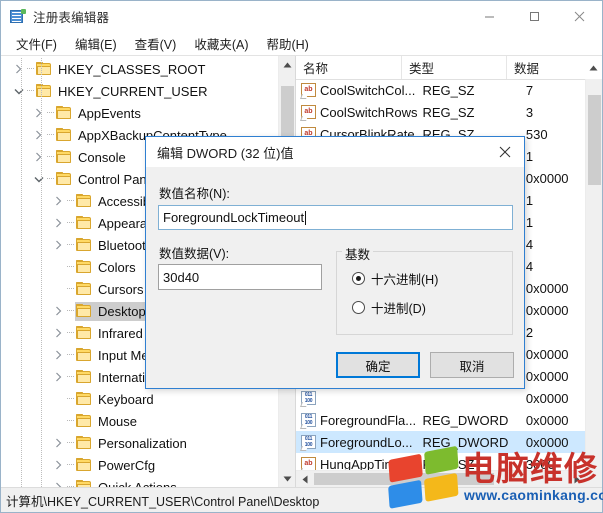 This screenshot has height=513, width=603. What do you see at coordinates (116, 465) in the screenshot?
I see `tree-item-content: PowerCfg` at bounding box center [116, 465].